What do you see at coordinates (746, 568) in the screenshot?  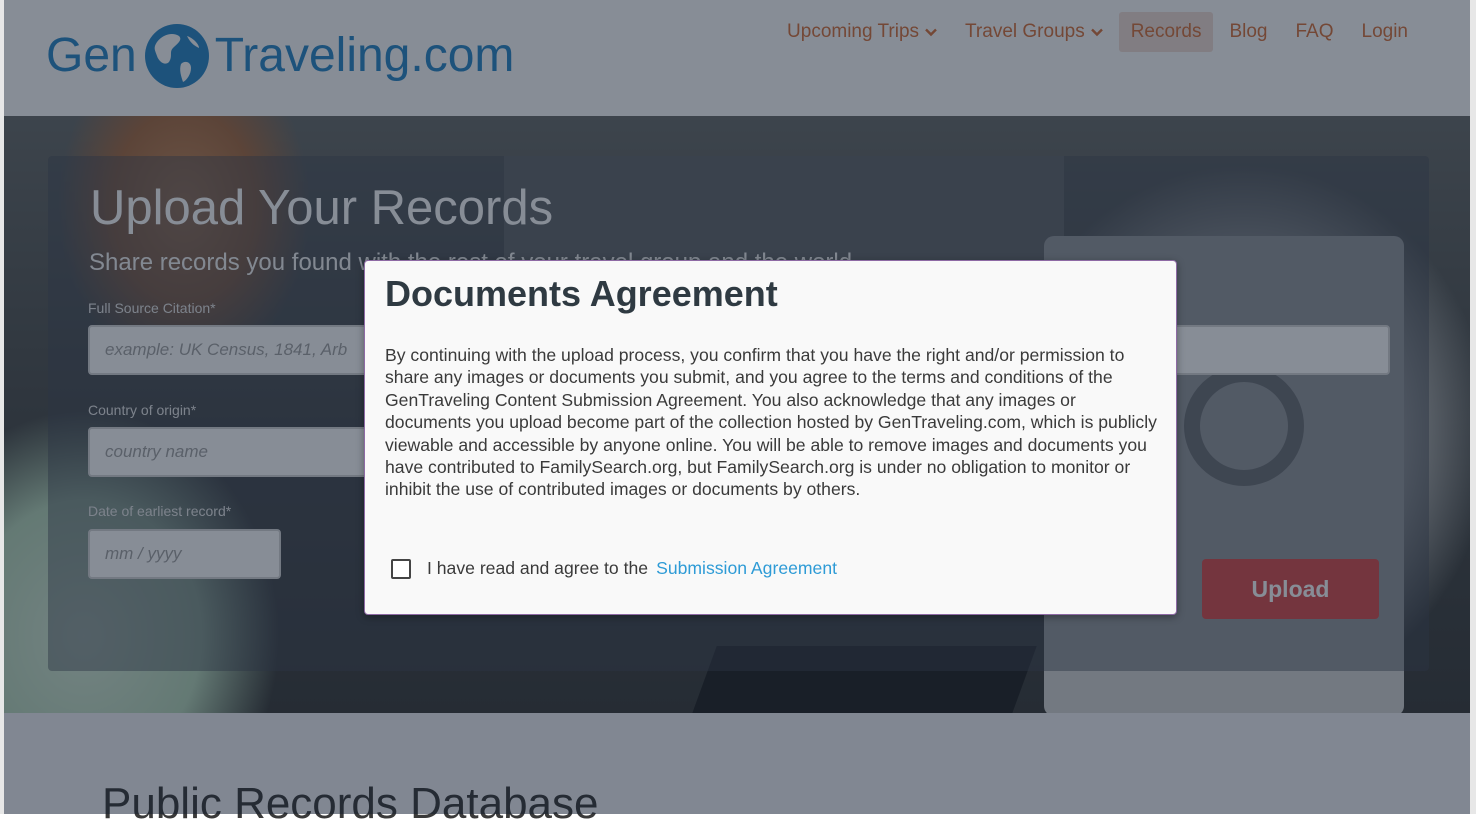 I see `submission-agreement-link: Submission Agreement` at bounding box center [746, 568].